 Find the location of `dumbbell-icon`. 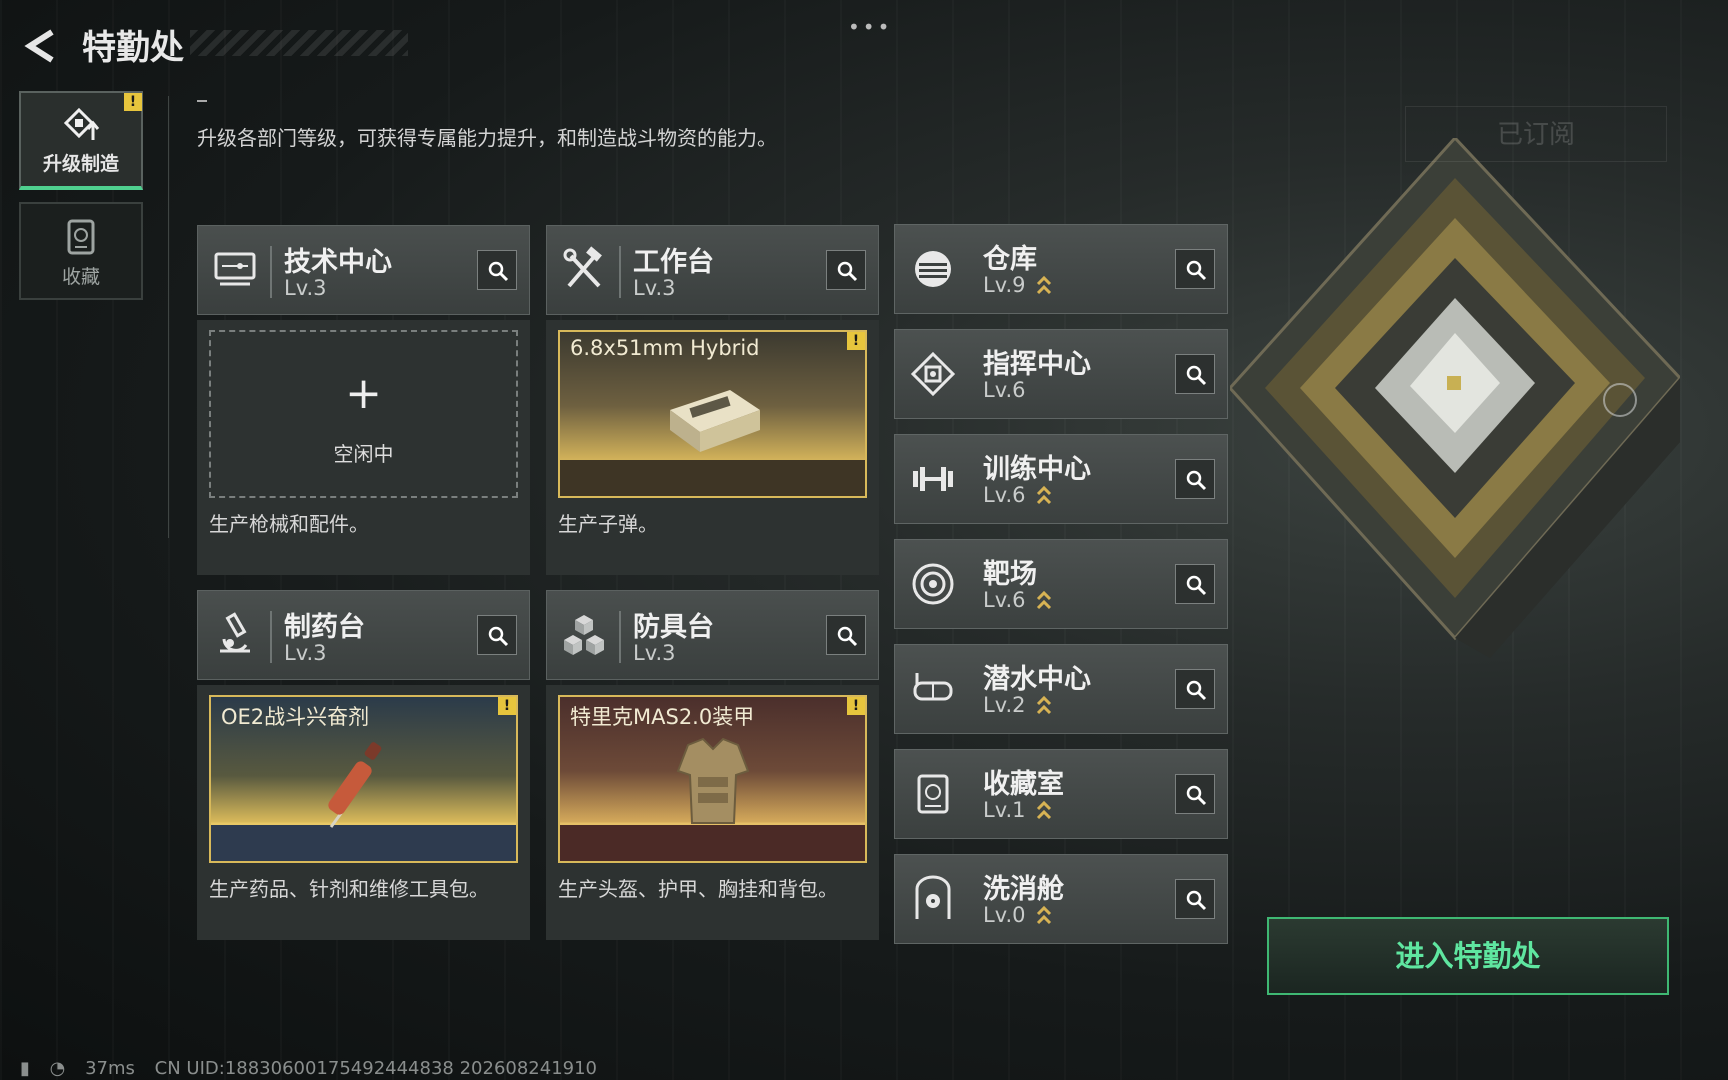

dumbbell-icon is located at coordinates (933, 479).